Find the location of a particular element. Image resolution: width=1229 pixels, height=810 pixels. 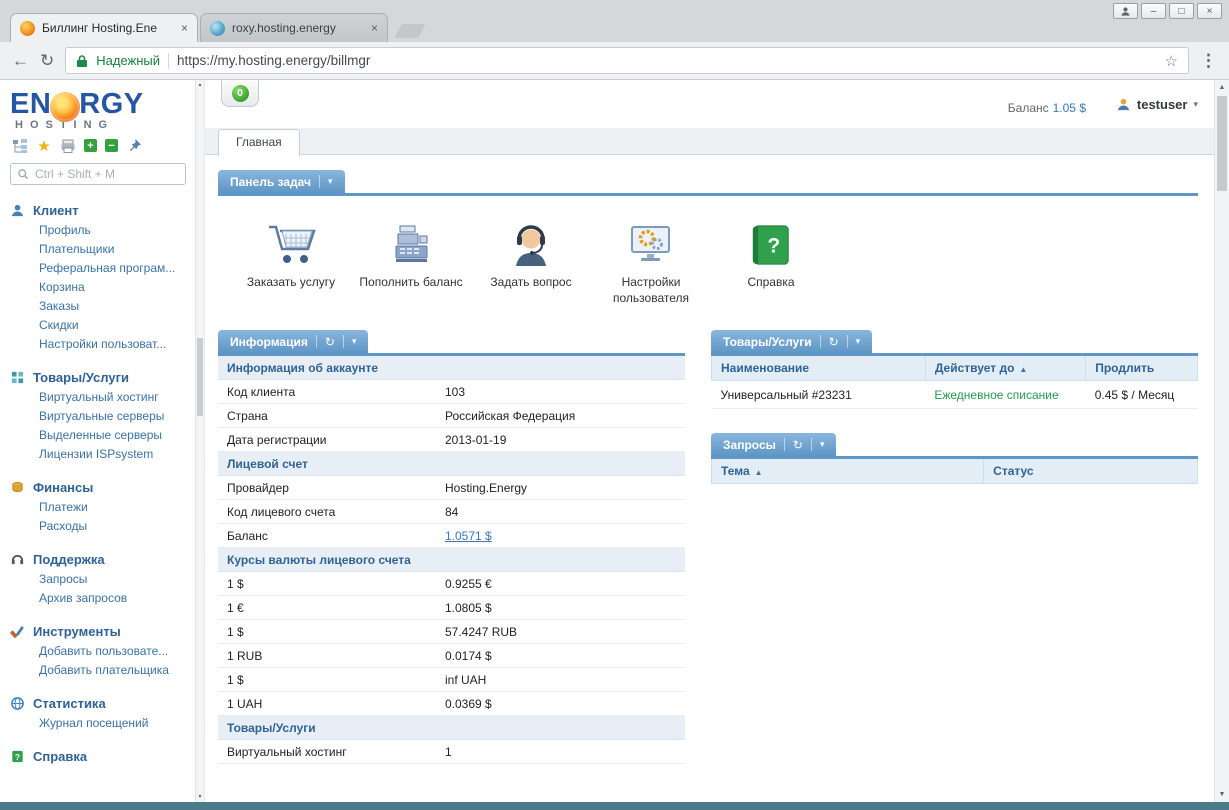

sidebar-section-client: Клиент is located at coordinates (100, 210).